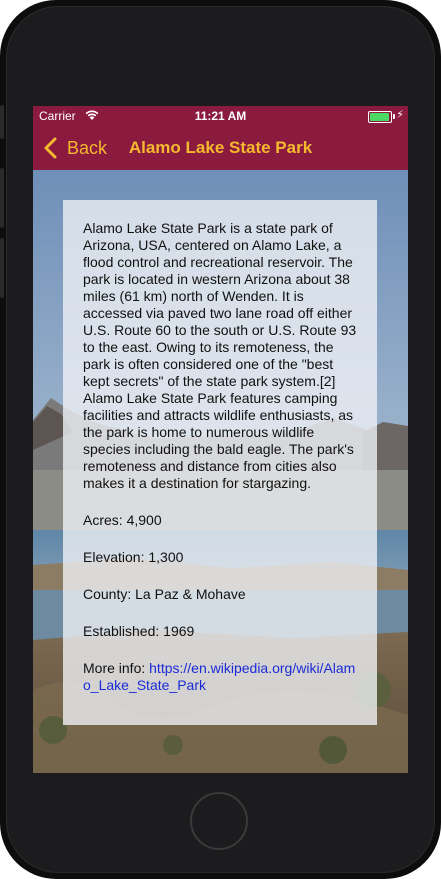 Image resolution: width=441 pixels, height=879 pixels. I want to click on more-info-label: More info:, so click(116, 668).